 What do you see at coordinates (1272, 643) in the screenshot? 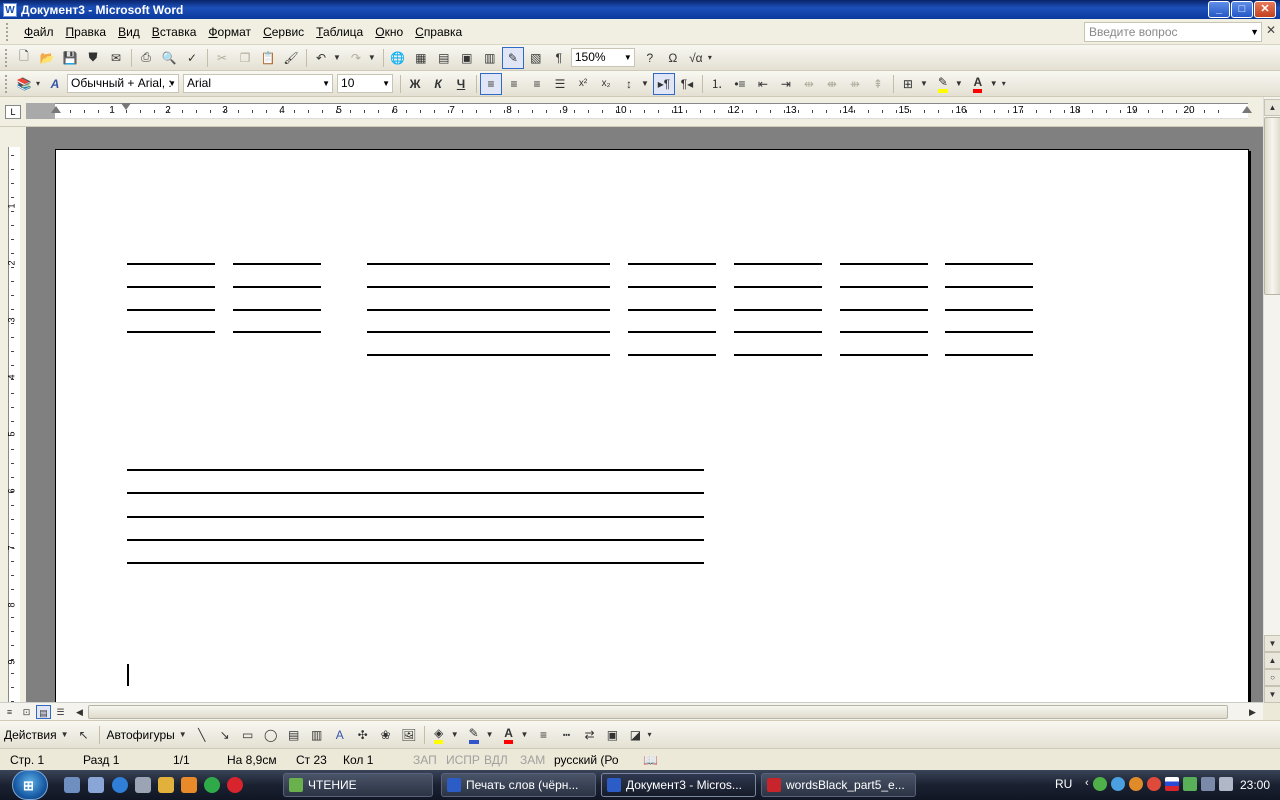
I see `scroll-down-button: ▼` at bounding box center [1272, 643].